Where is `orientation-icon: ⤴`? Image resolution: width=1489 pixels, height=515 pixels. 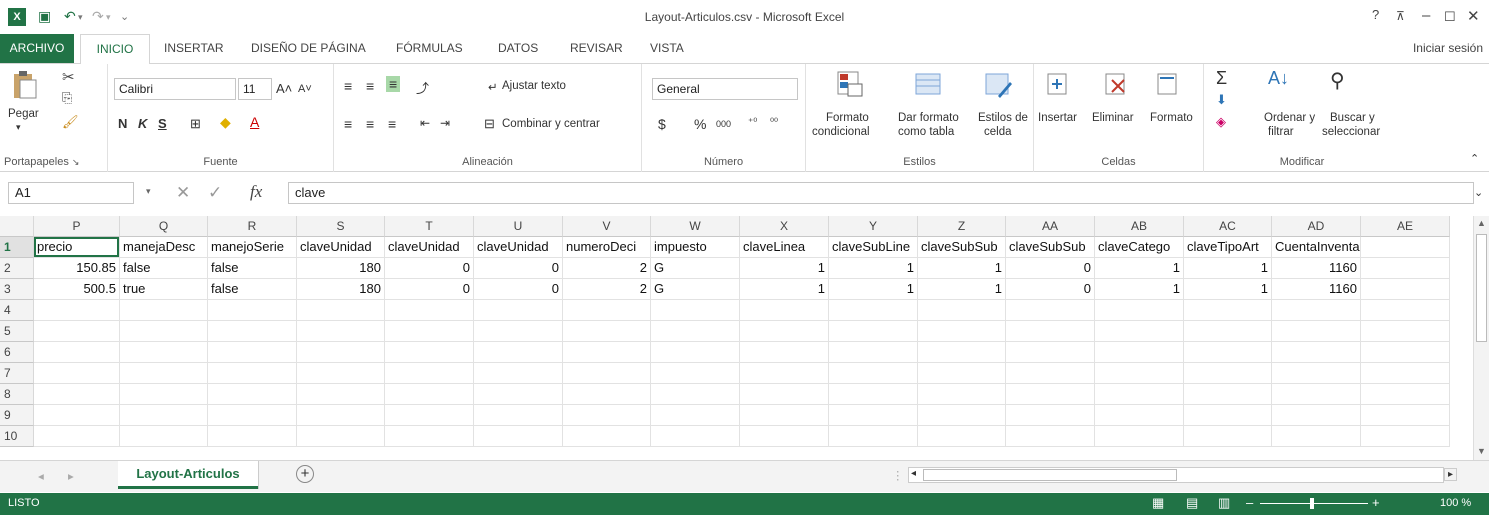
orientation-icon: ⤴ is located at coordinates (422, 87).